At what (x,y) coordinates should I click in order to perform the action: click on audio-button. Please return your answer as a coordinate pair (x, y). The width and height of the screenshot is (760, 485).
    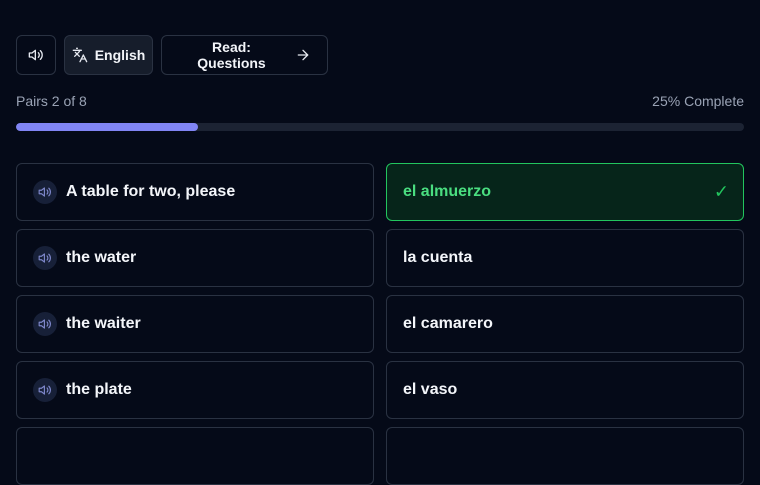
    Looking at the image, I should click on (36, 55).